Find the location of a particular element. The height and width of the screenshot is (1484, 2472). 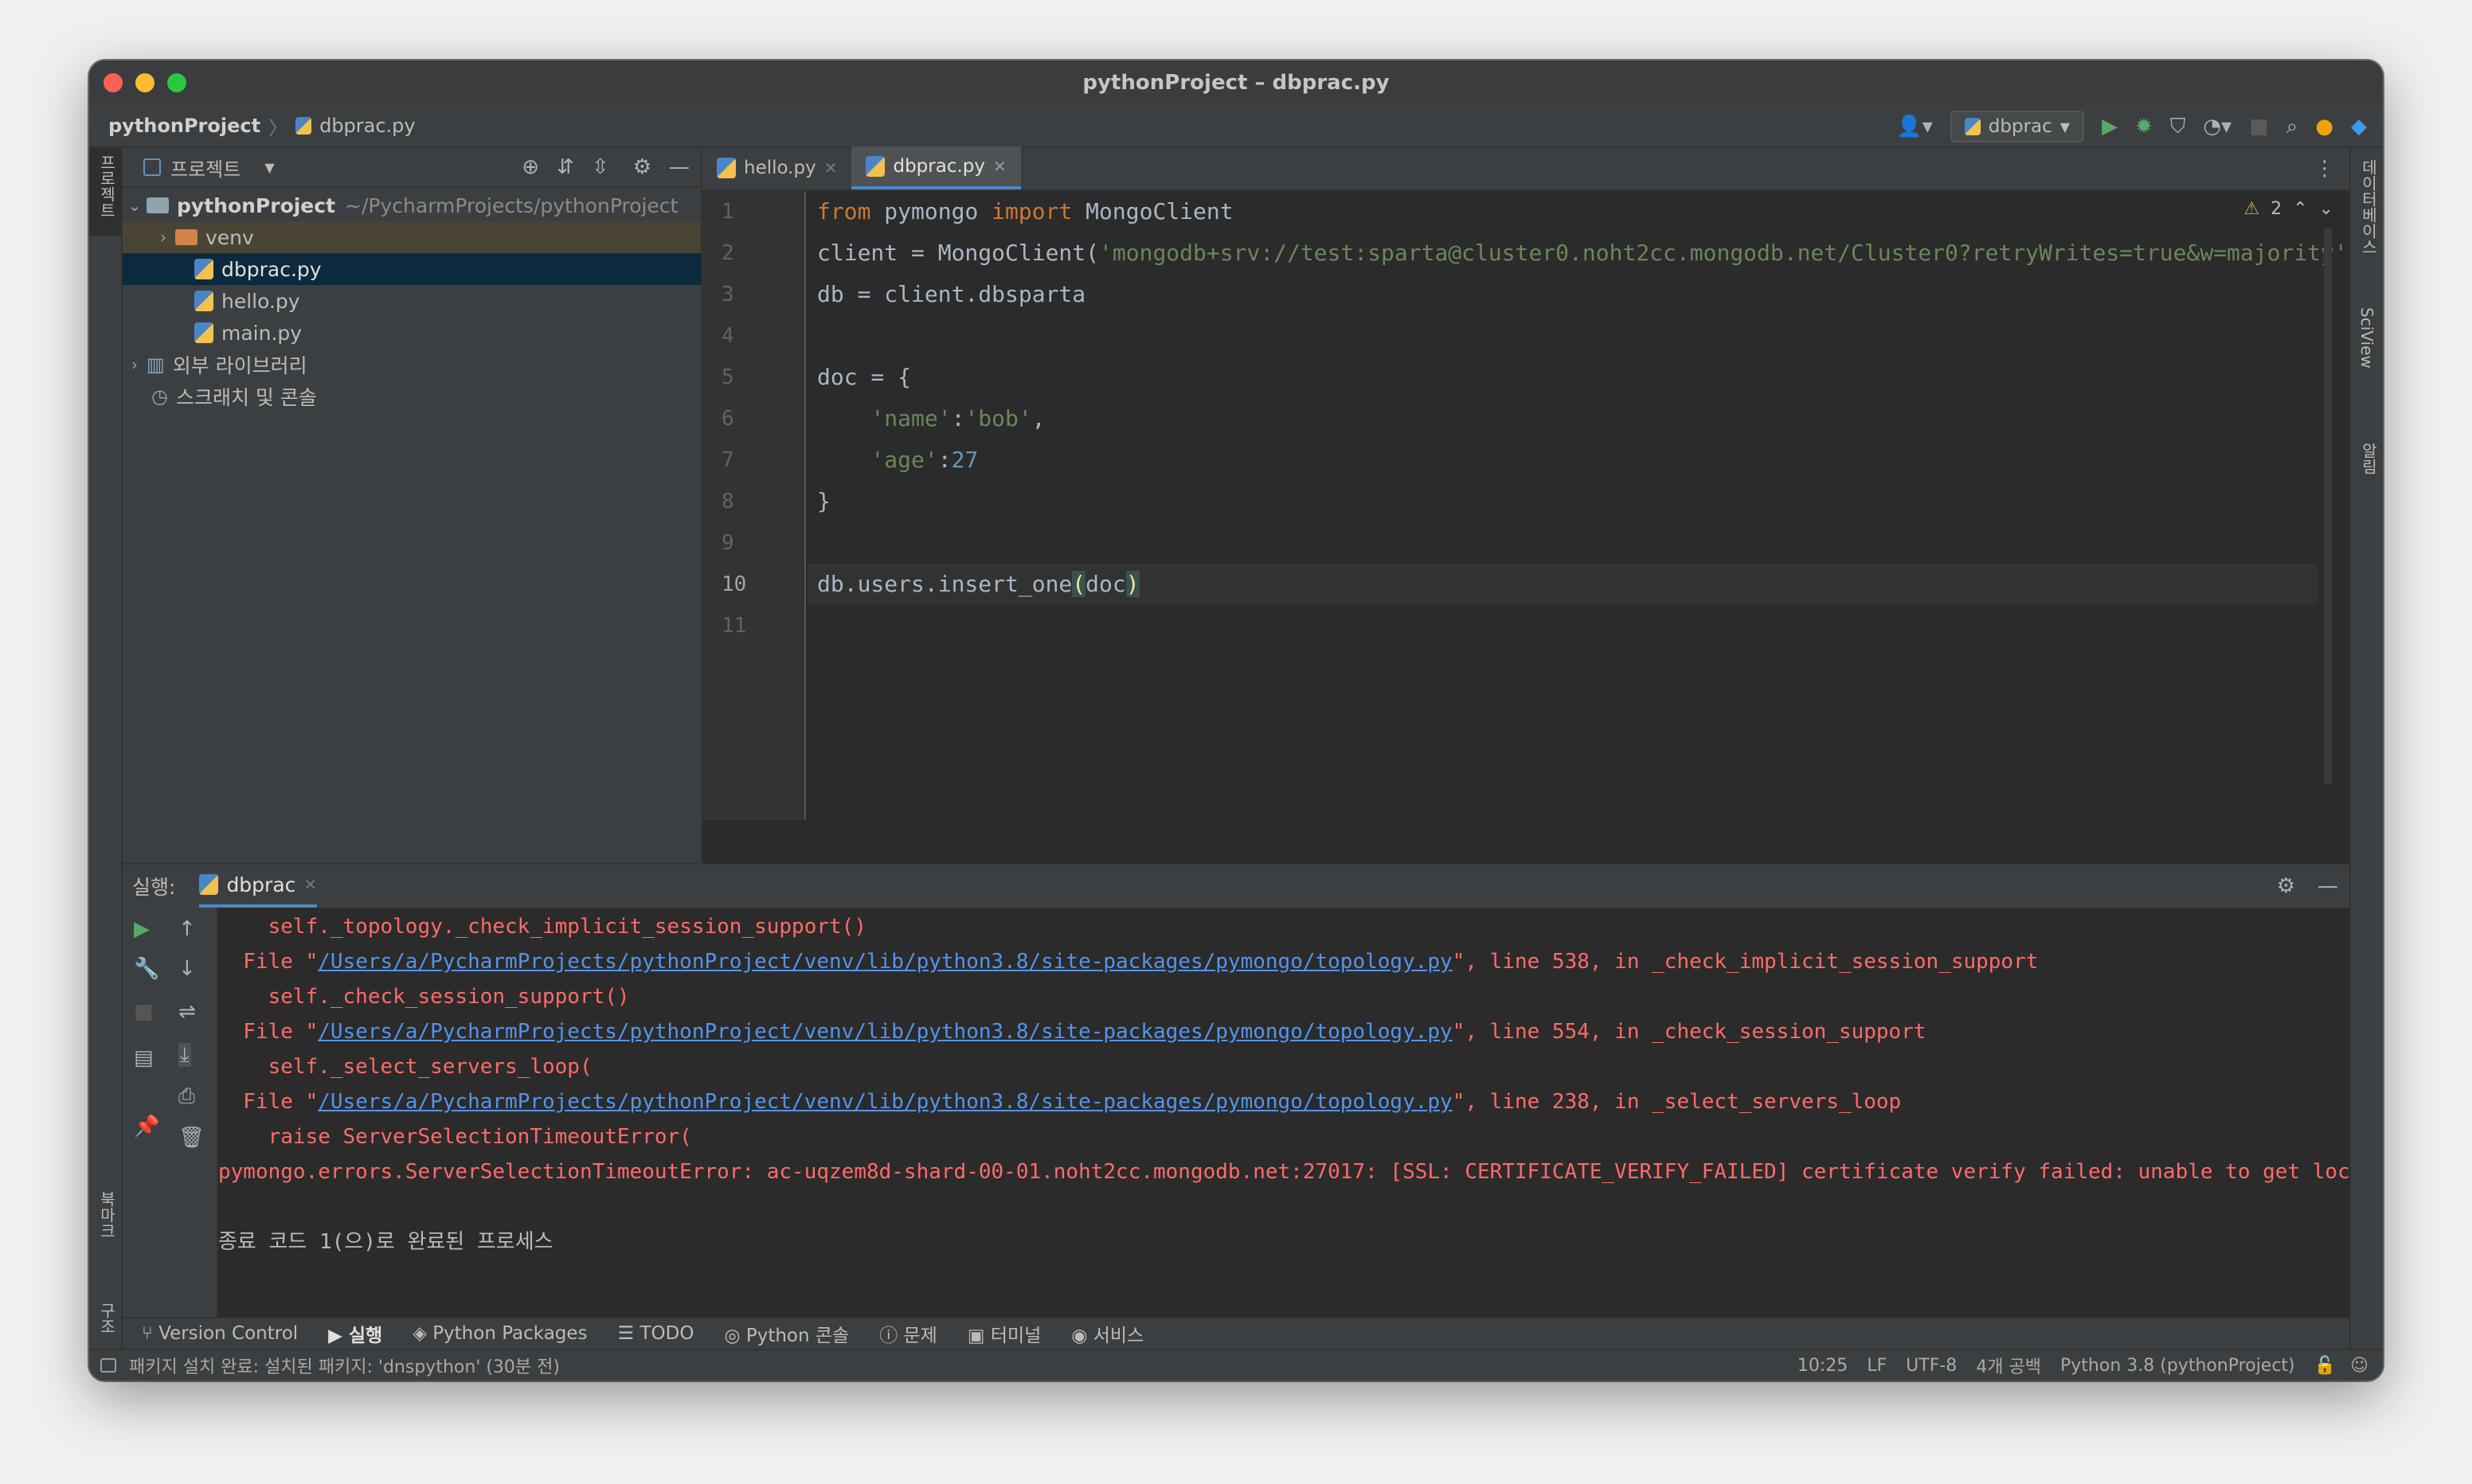

zoom-window-button is located at coordinates (176, 82).